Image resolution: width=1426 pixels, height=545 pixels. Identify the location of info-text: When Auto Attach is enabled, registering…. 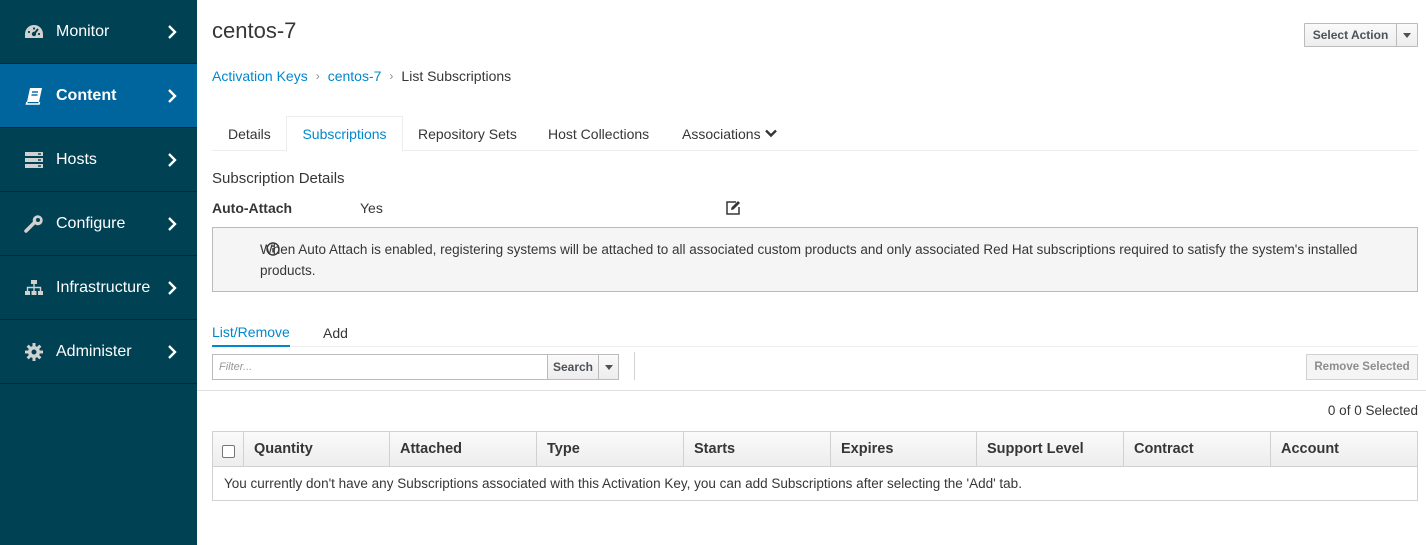
(809, 260).